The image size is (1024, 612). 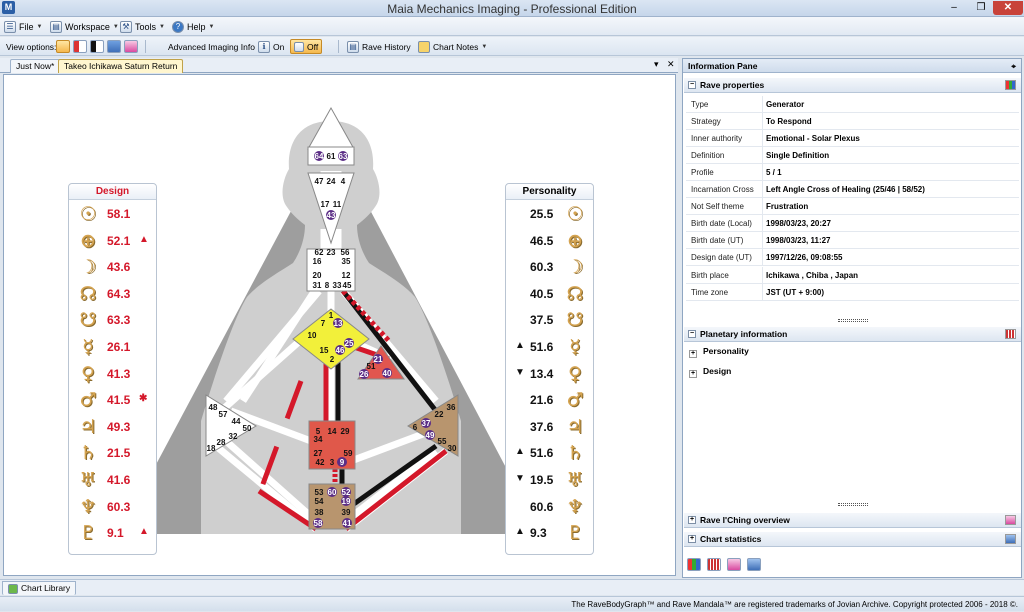 What do you see at coordinates (319, 252) in the screenshot?
I see `gate-62: 62` at bounding box center [319, 252].